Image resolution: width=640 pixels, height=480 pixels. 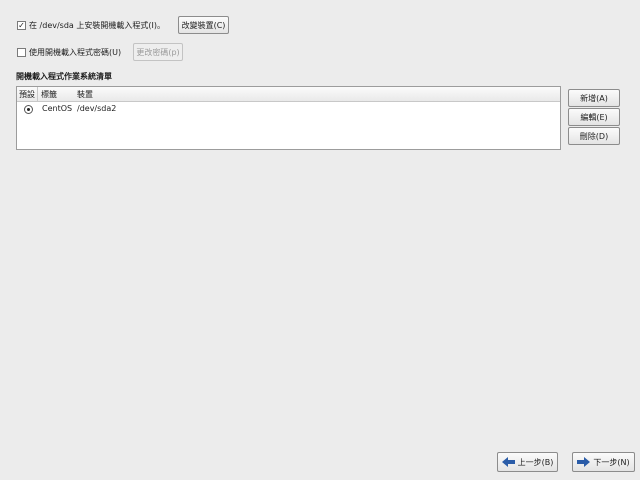 I want to click on os-list-header: 預設 標籤 裝置, so click(x=288, y=94).